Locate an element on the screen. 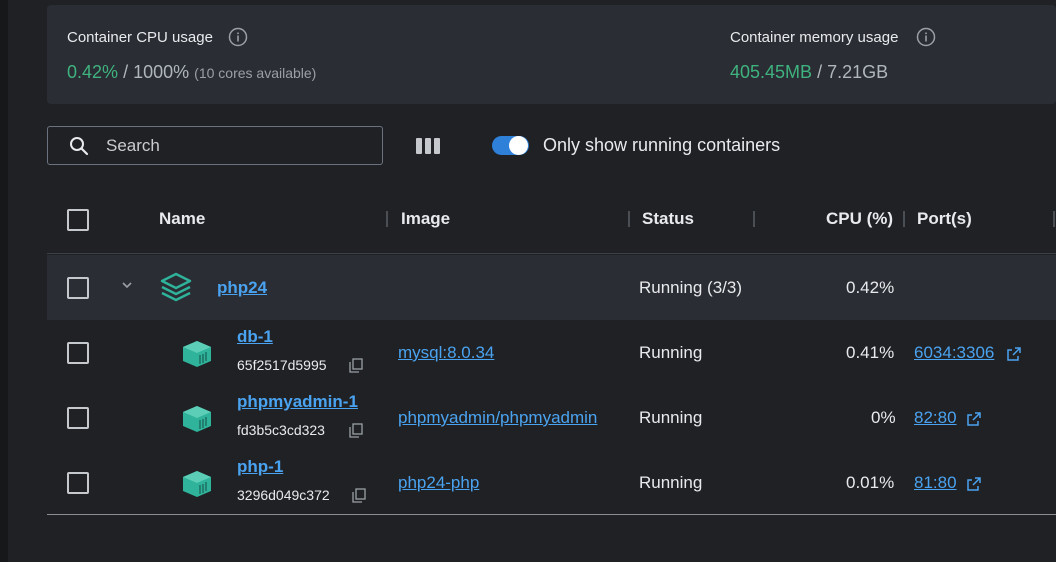 The width and height of the screenshot is (1056, 562). compose-group-row: php24 Running (3/3) 0.42% is located at coordinates (551, 287).